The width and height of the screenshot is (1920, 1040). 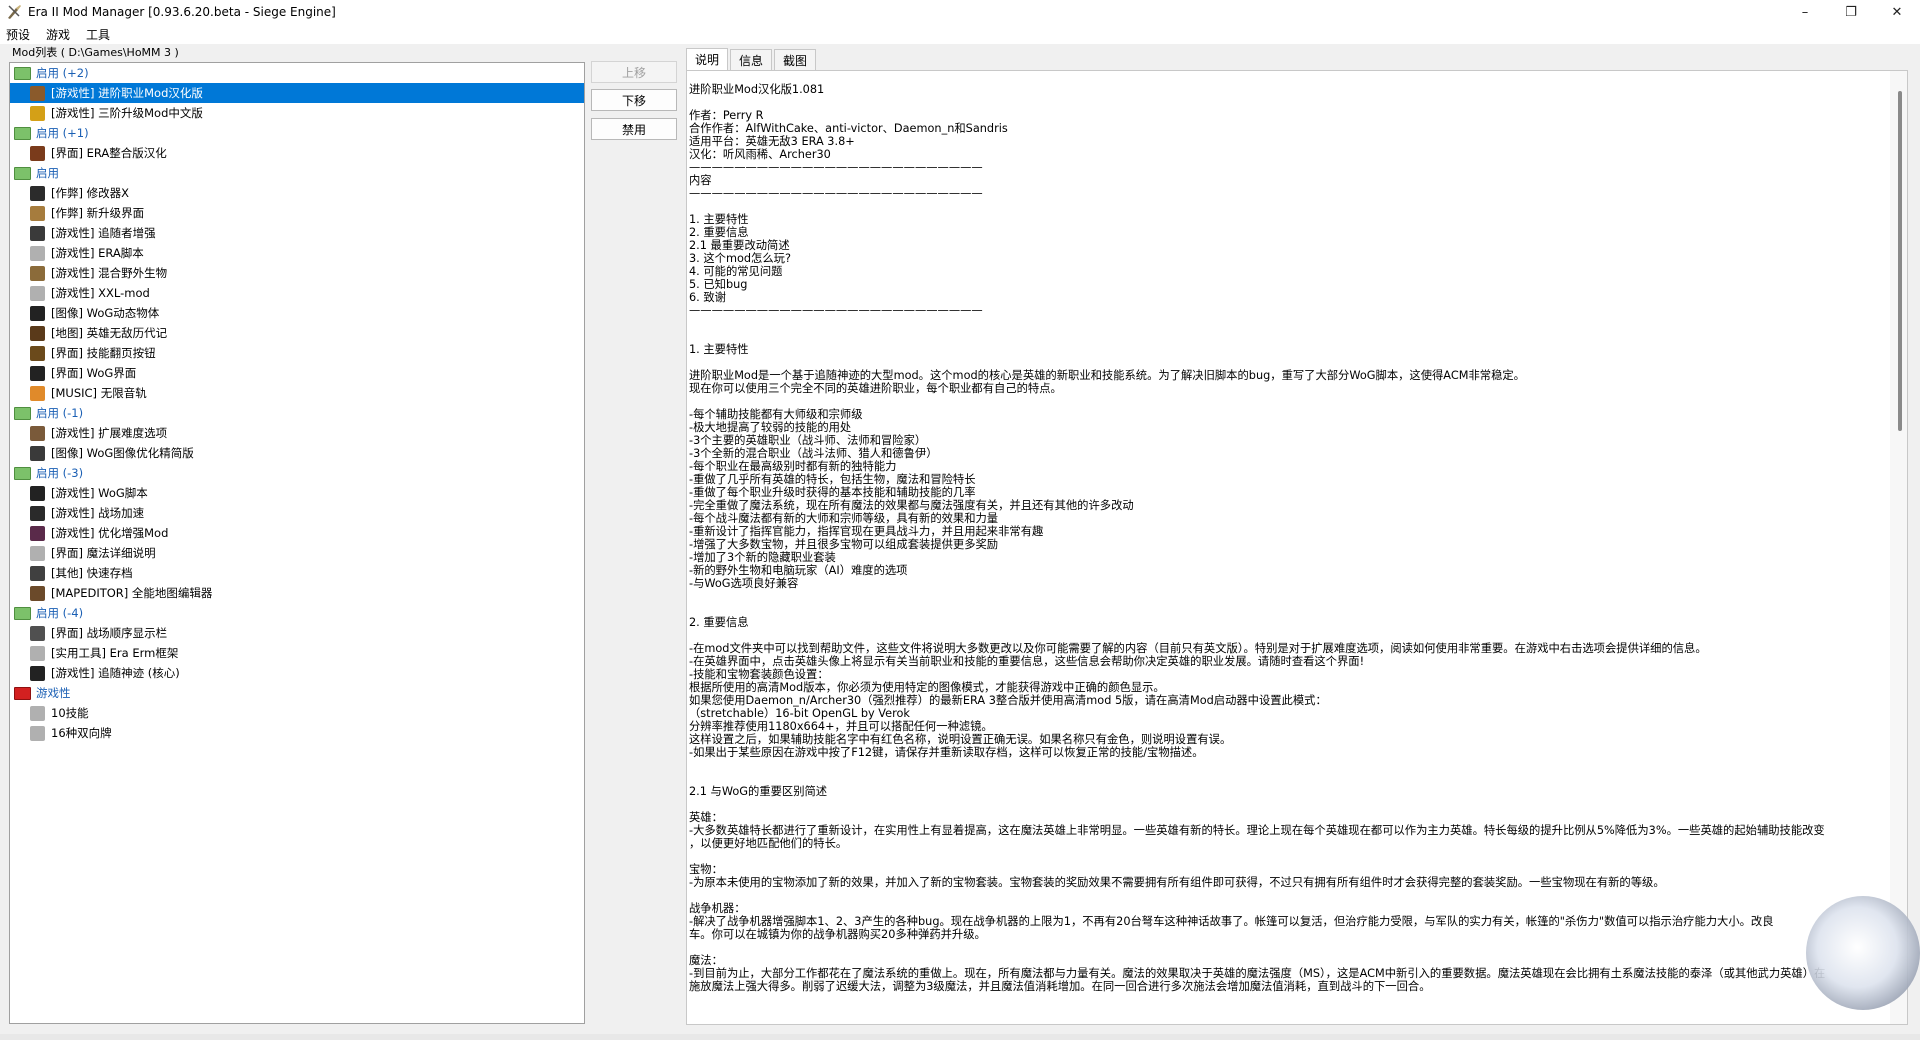 I want to click on vertical-scrollbar, so click(x=1898, y=547).